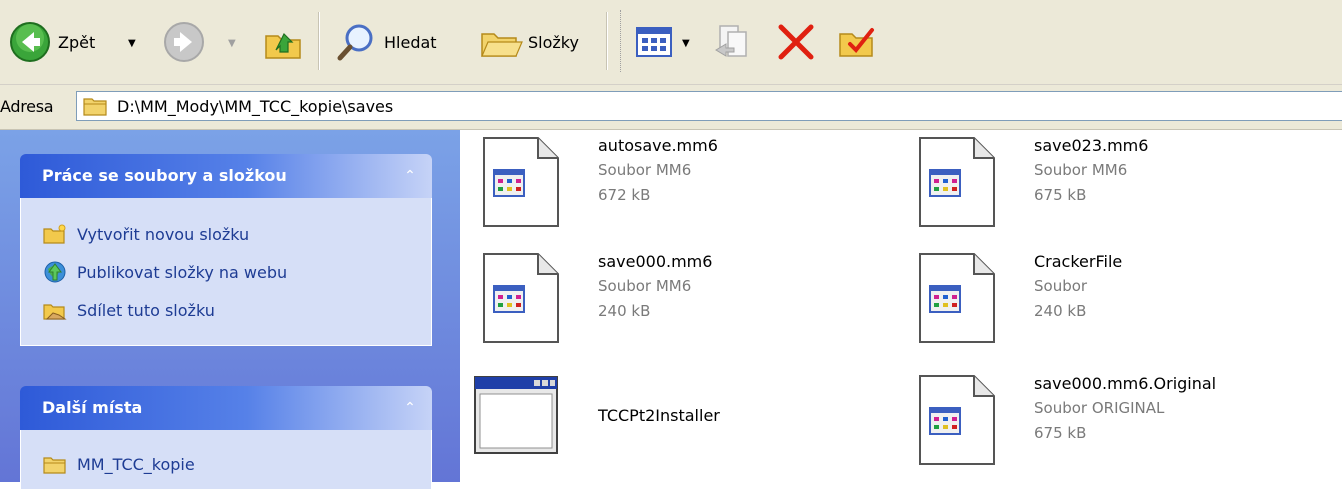 This screenshot has width=1342, height=490. What do you see at coordinates (51, 42) in the screenshot?
I see `back-button: Zpět` at bounding box center [51, 42].